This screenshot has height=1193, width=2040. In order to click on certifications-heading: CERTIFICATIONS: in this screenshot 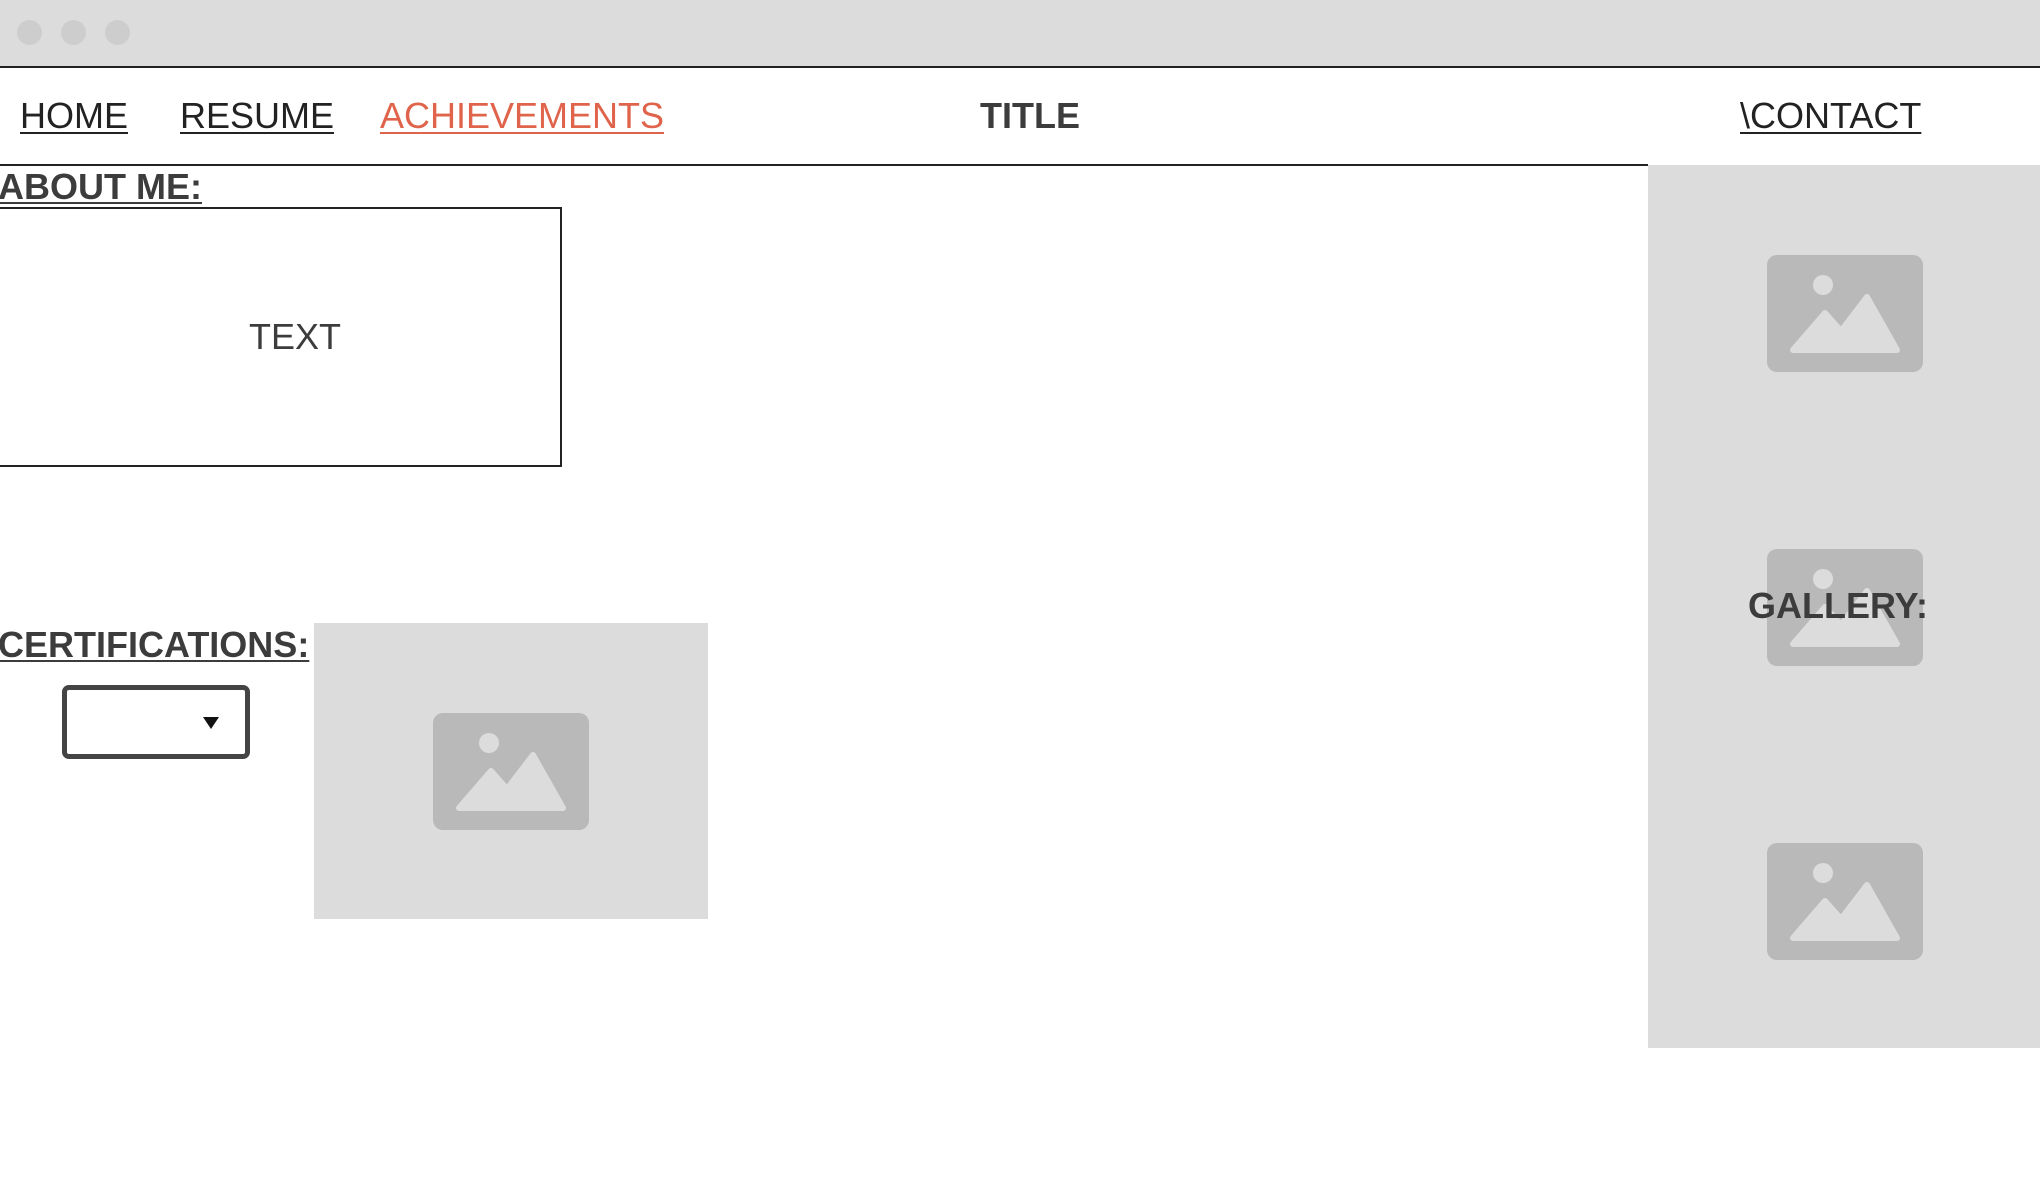, I will do `click(155, 644)`.